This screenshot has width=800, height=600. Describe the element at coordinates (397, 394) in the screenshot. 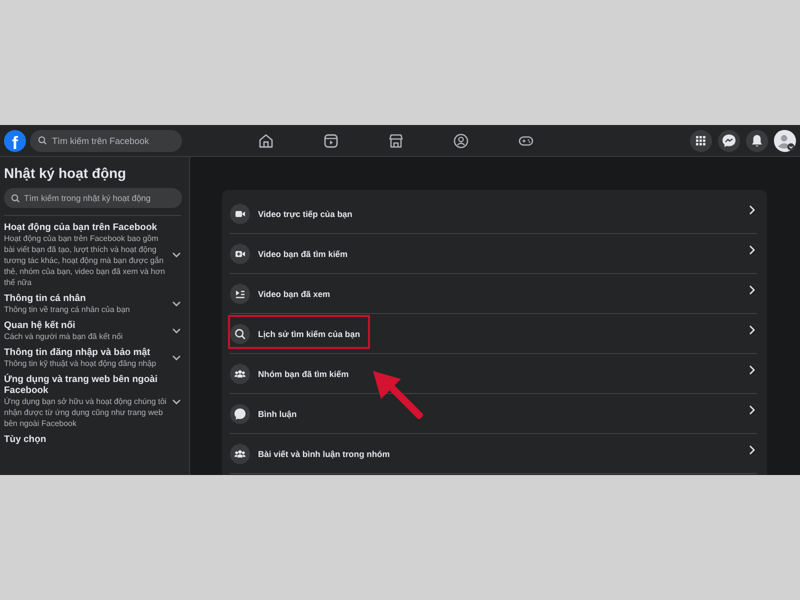

I see `annotation-arrow` at that location.